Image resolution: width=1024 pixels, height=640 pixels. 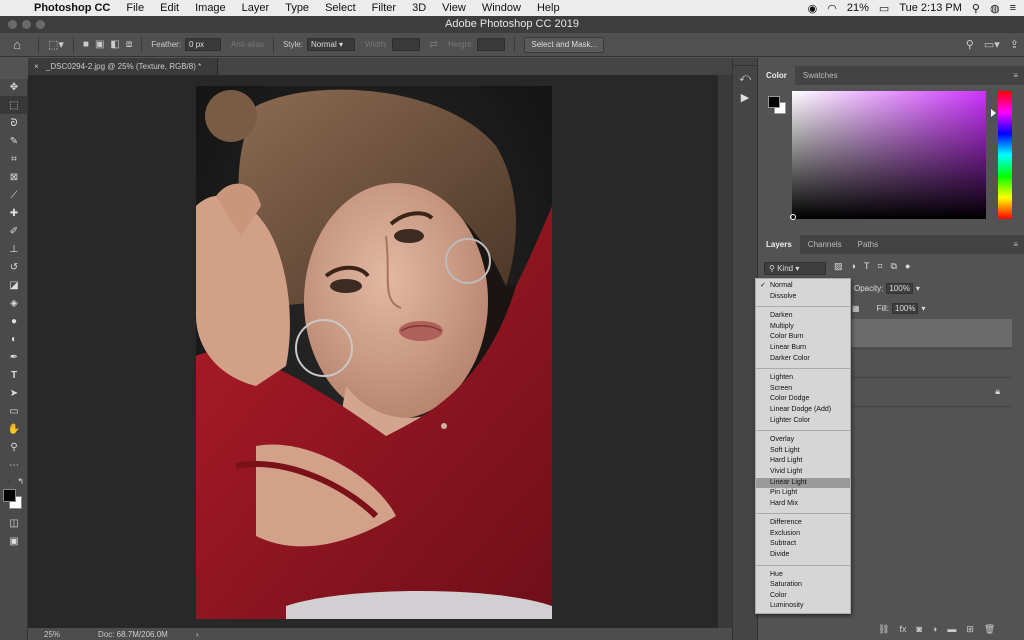 What do you see at coordinates (803, 399) in the screenshot?
I see `blend-mode-color-dodge: Color Dodge` at bounding box center [803, 399].